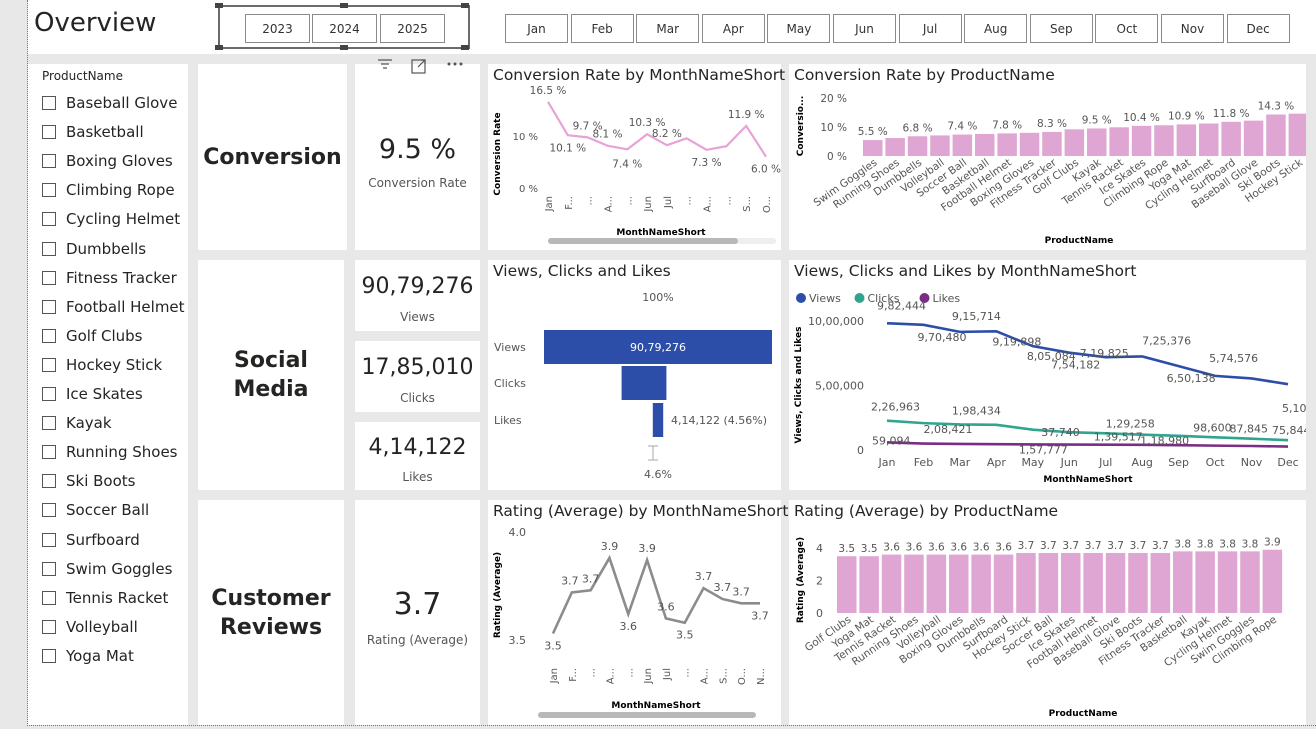  Describe the element at coordinates (819, 548) in the screenshot. I see `y-tick-label: 4` at that location.